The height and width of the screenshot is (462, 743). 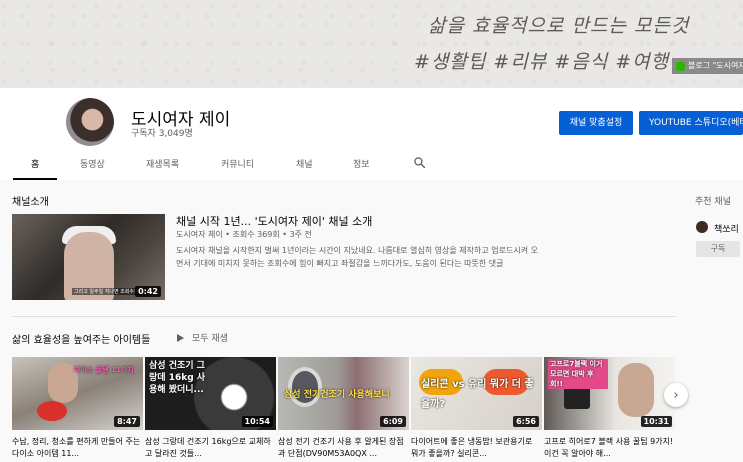 What do you see at coordinates (81, 338) in the screenshot?
I see `shelf-title: 삶의 효율성을 높여주는 아이템들` at bounding box center [81, 338].